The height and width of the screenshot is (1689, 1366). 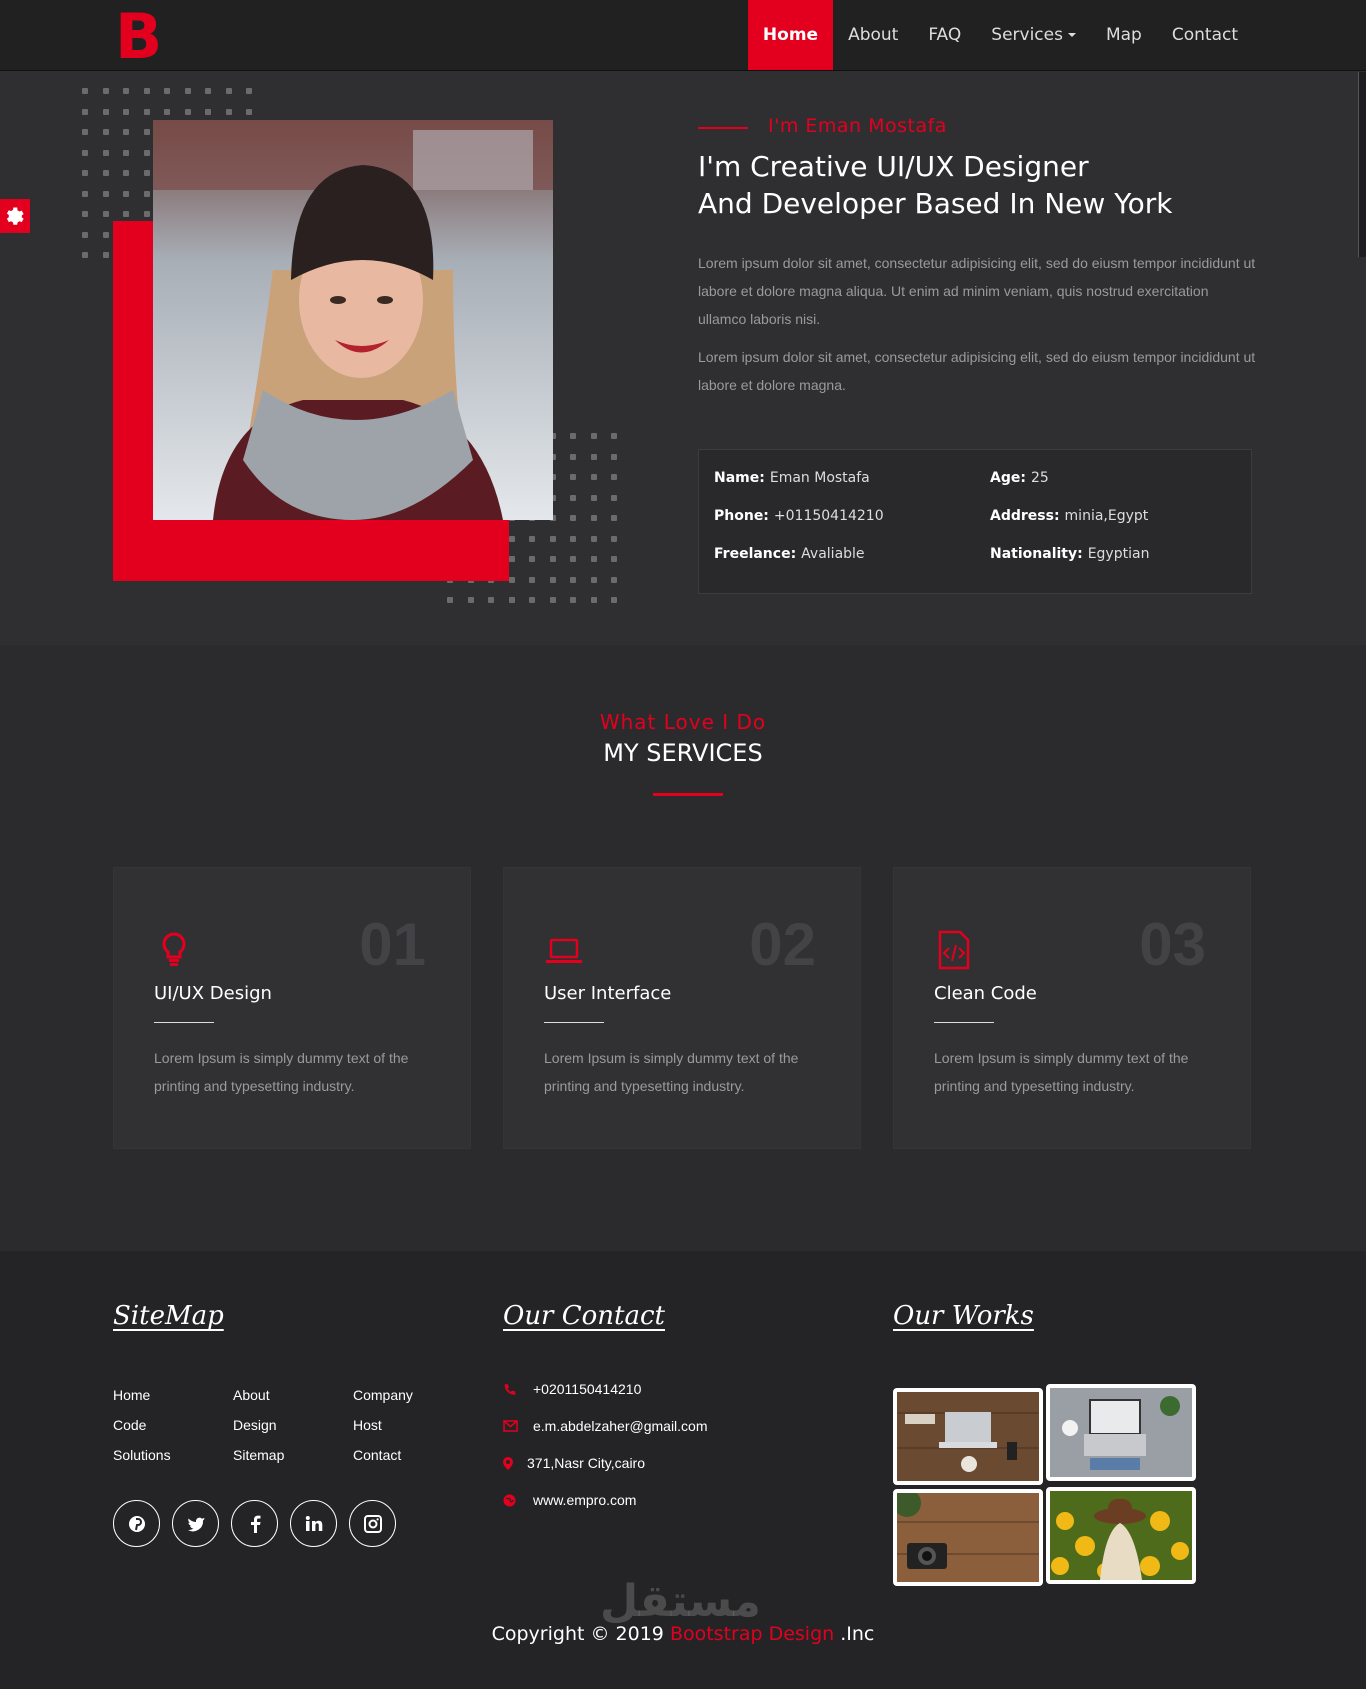 What do you see at coordinates (1027, 35) in the screenshot?
I see `nav-services-label: Services` at bounding box center [1027, 35].